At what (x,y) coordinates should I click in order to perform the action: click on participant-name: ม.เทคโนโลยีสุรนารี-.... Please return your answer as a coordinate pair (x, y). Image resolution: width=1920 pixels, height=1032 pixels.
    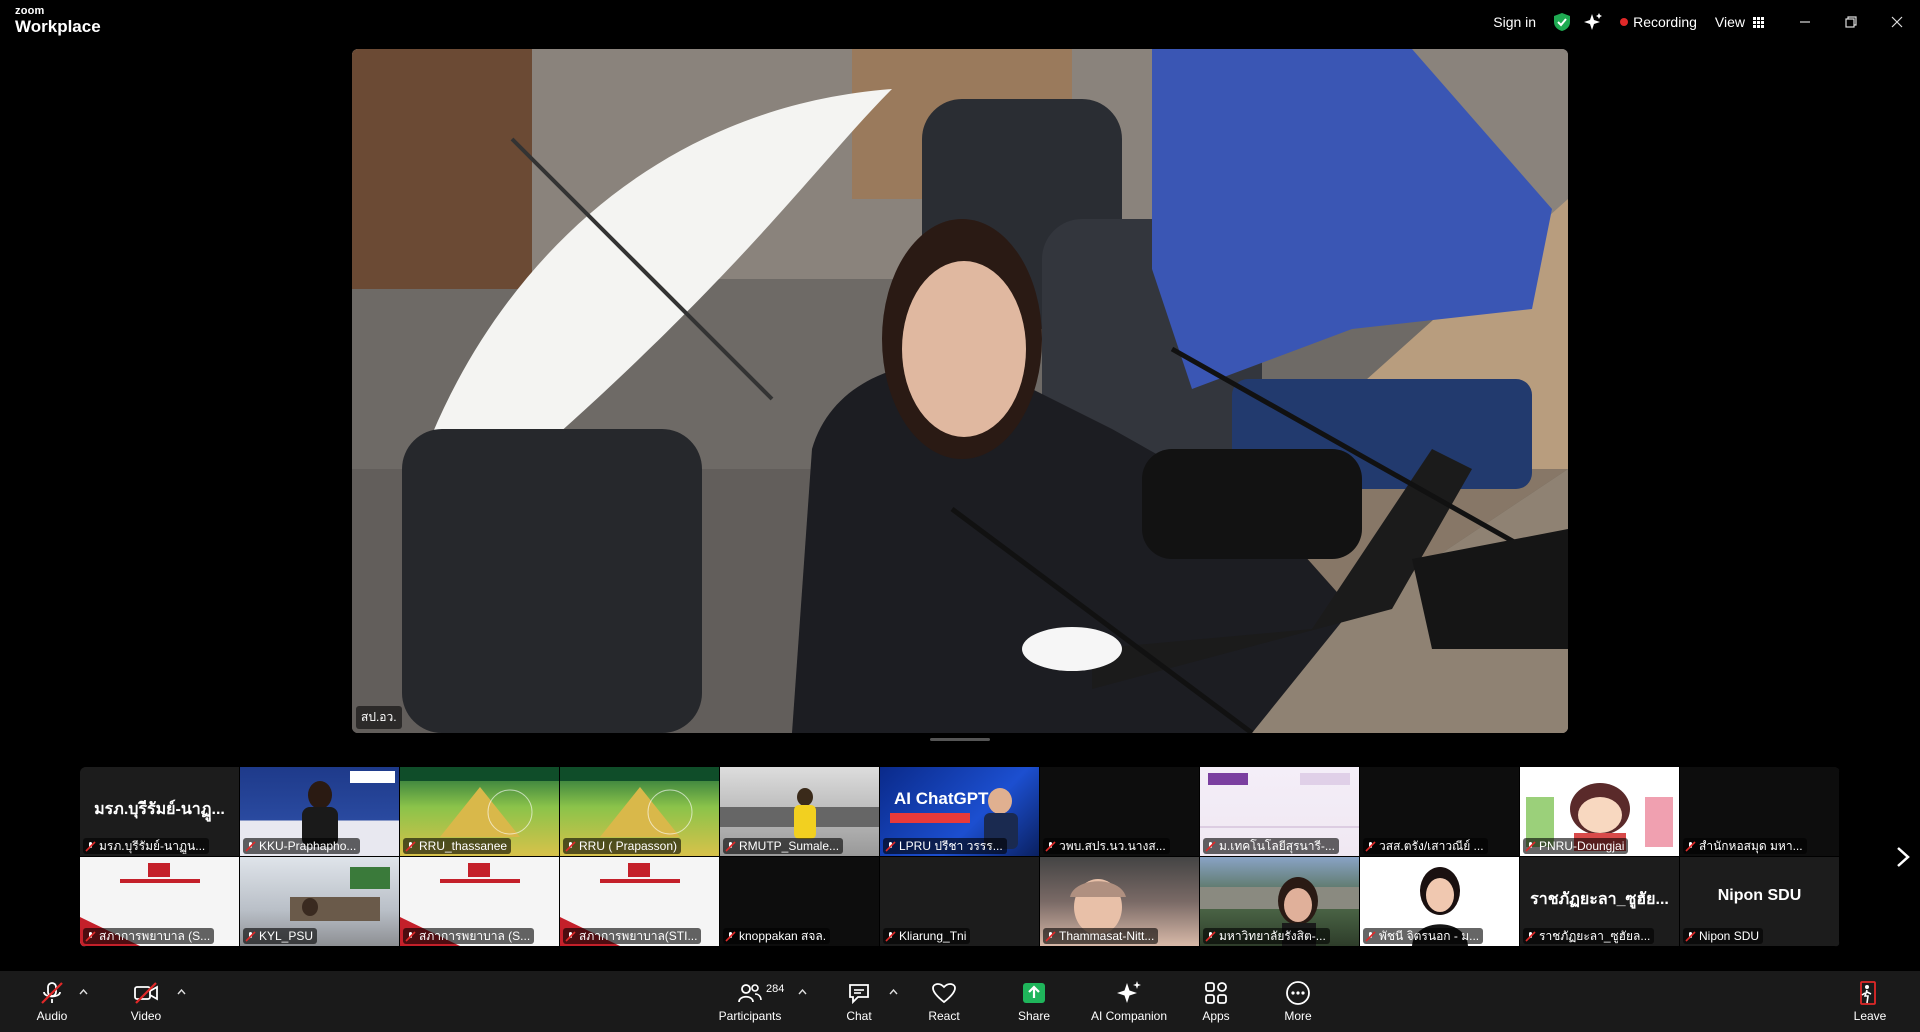
    Looking at the image, I should click on (1277, 845).